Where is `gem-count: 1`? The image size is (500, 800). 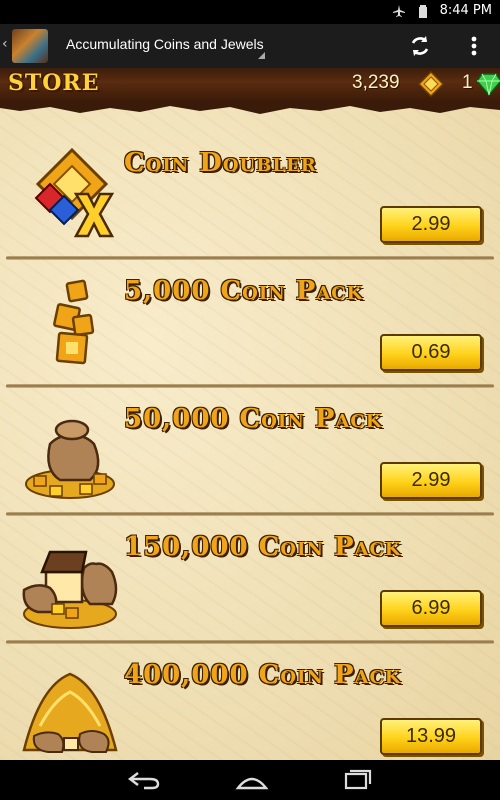 gem-count: 1 is located at coordinates (467, 82).